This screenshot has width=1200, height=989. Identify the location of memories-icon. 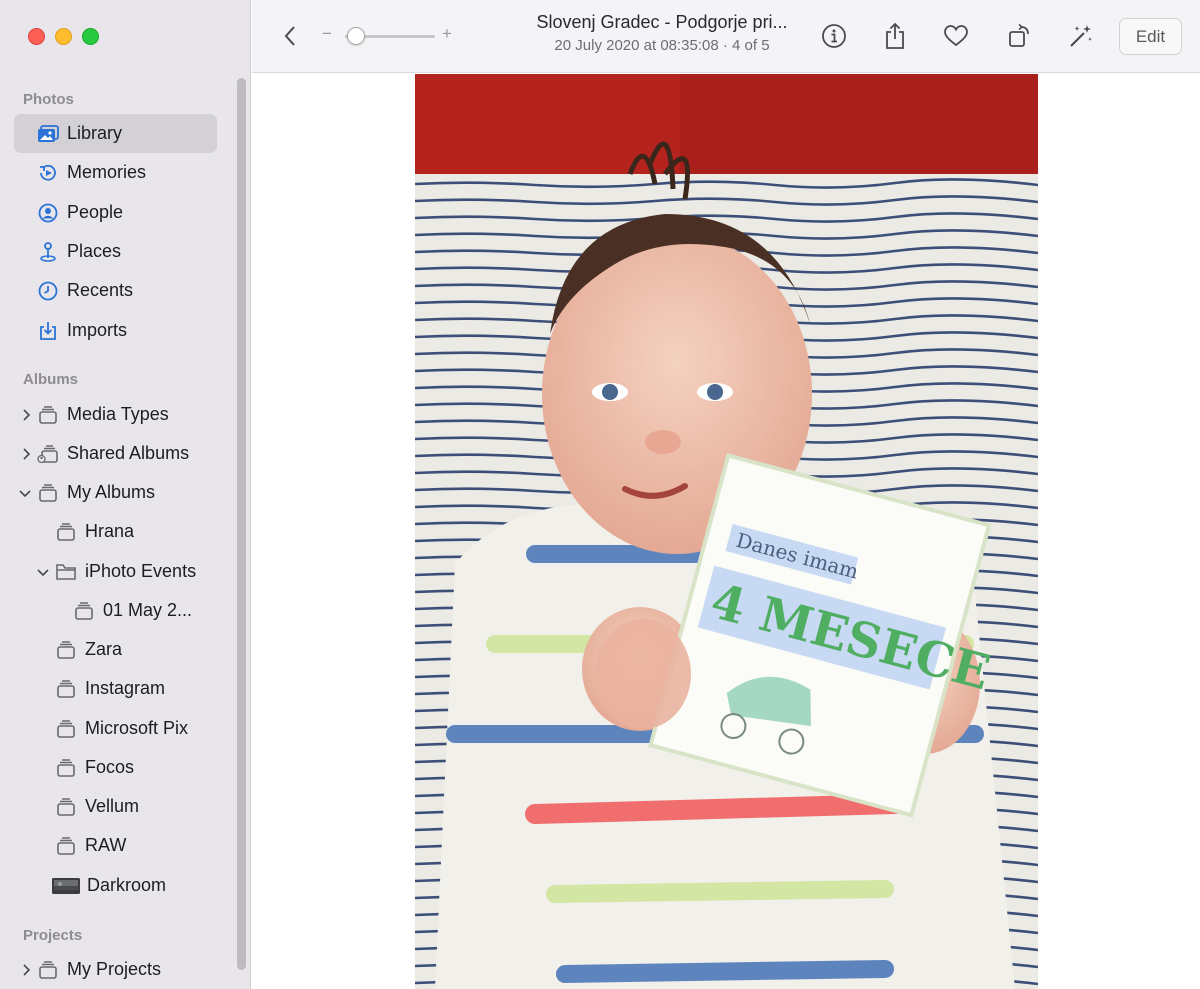
(48, 173).